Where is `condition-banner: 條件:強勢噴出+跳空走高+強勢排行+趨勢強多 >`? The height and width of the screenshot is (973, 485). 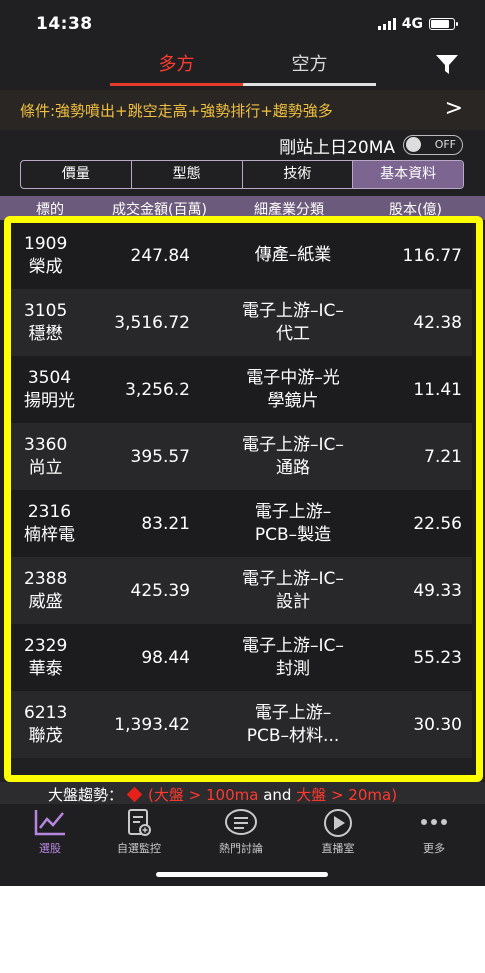 condition-banner: 條件:強勢噴出+跳空走高+強勢排行+趨勢強多 > is located at coordinates (242, 110).